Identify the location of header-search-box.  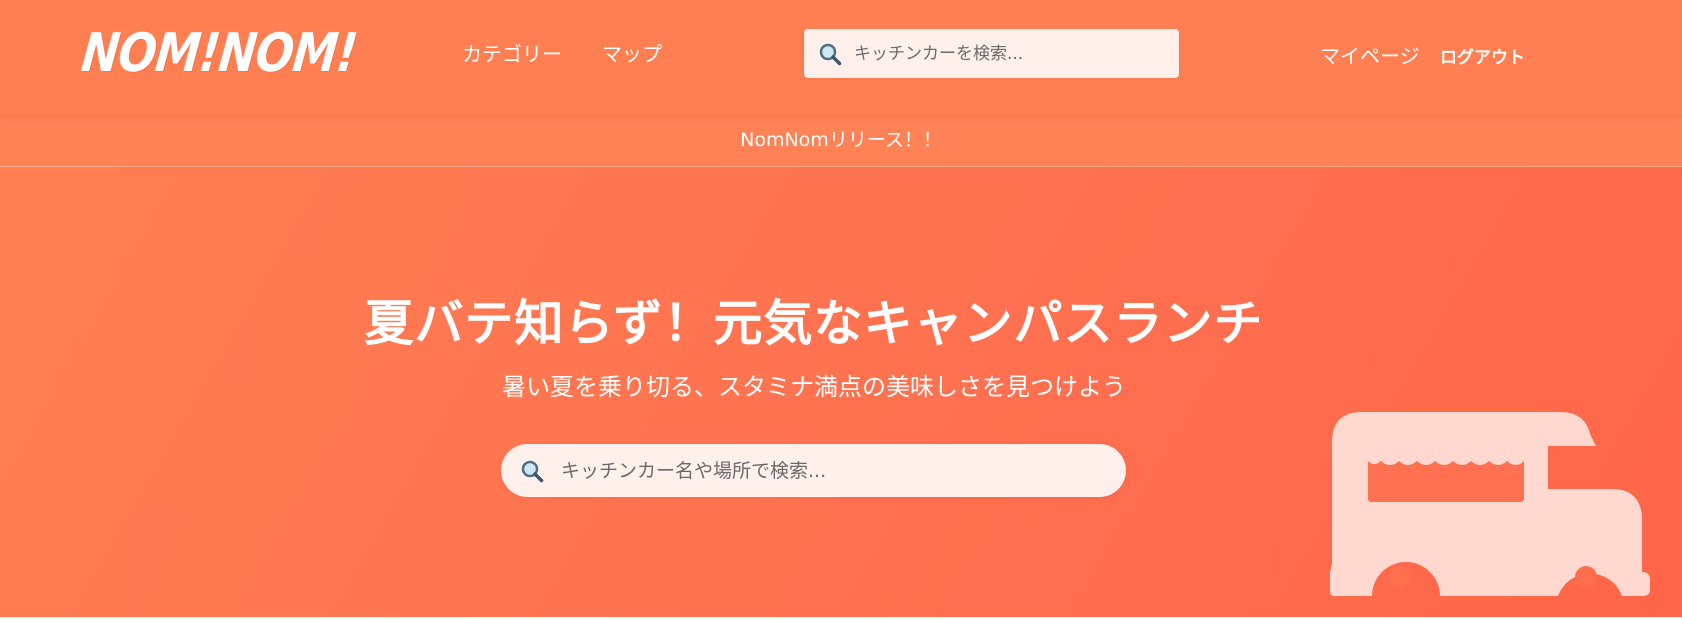
(991, 53).